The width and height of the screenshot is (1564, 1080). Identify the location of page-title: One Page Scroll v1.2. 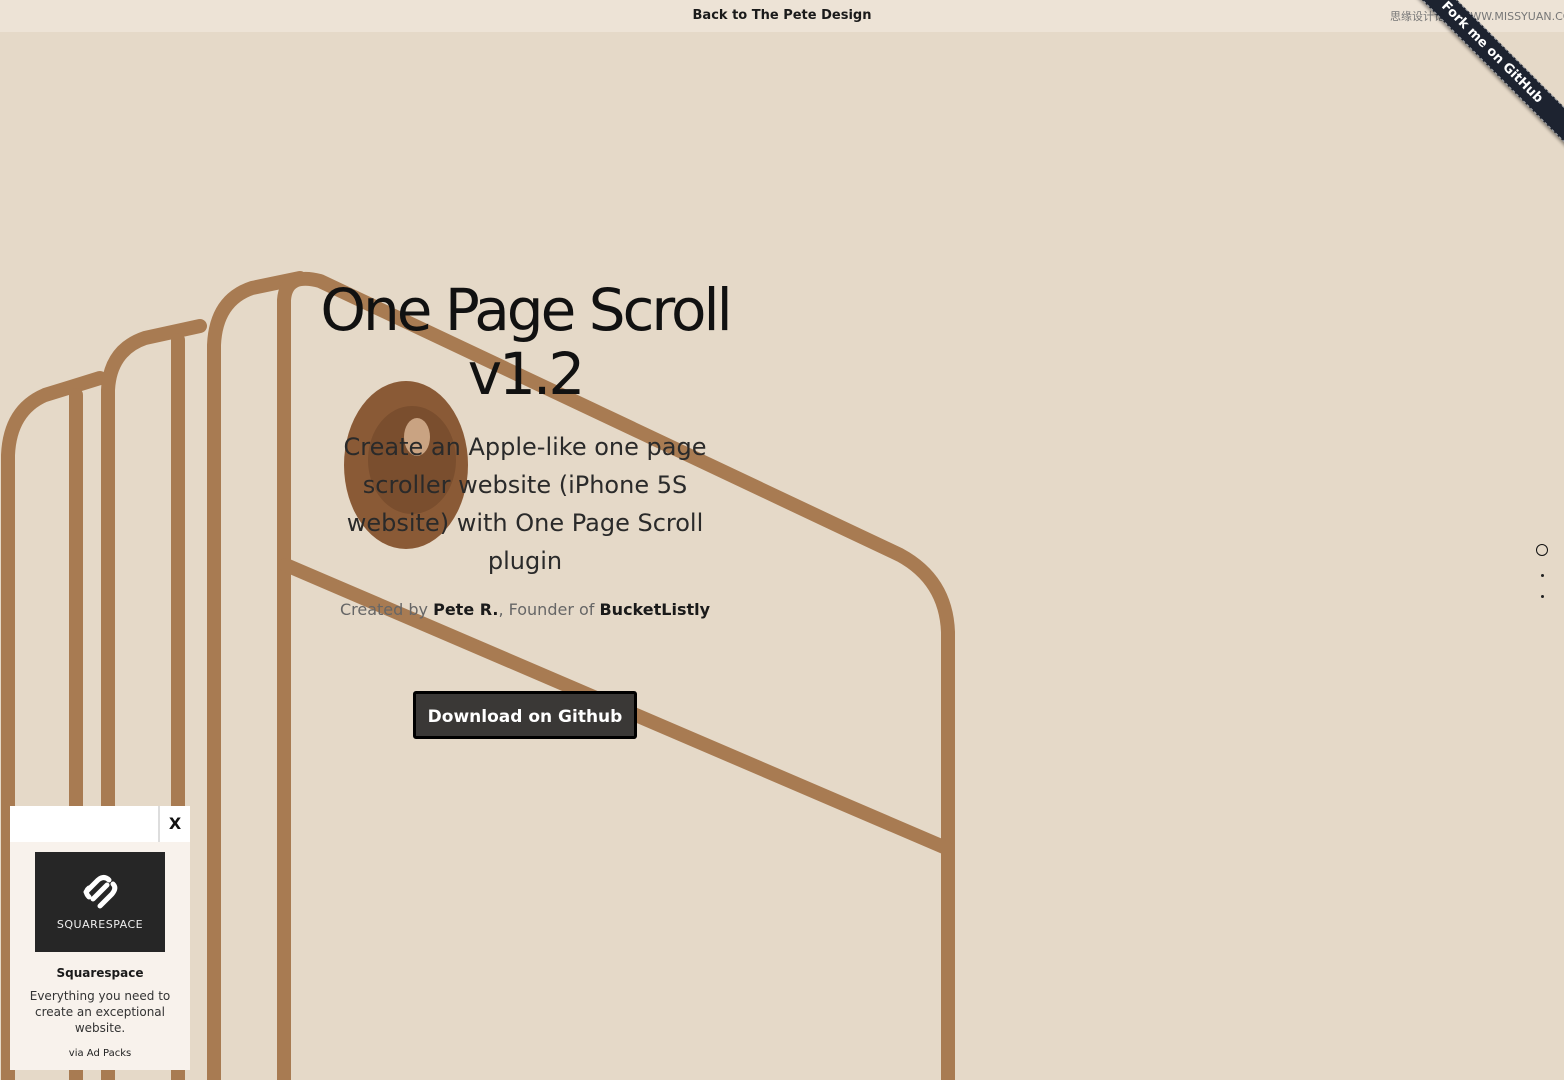
(526, 342).